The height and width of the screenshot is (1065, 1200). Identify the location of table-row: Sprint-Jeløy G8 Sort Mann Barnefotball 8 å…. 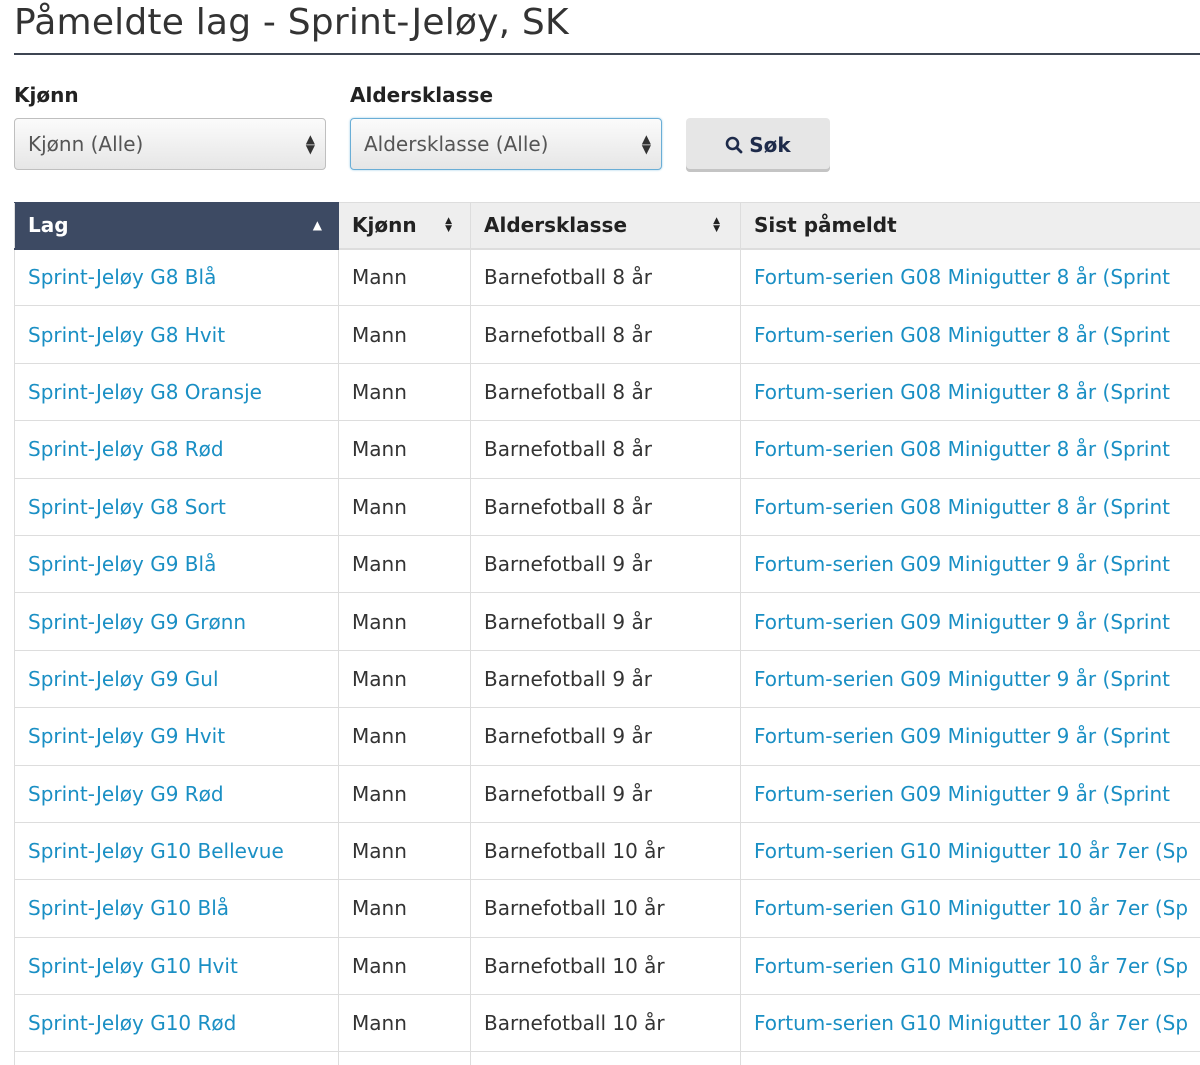
(607, 507).